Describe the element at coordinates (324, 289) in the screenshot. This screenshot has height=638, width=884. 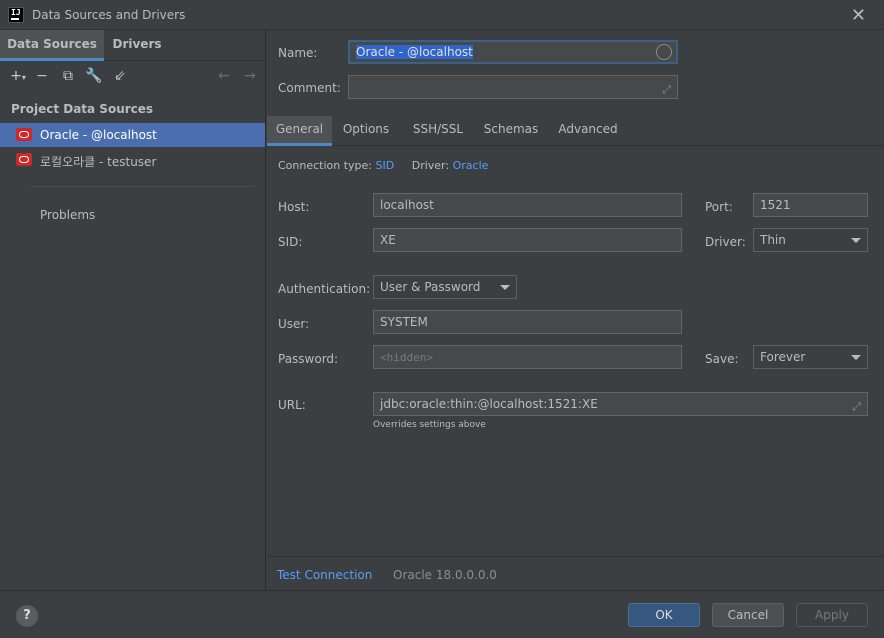
I see `authentication-label: Authentication:` at that location.